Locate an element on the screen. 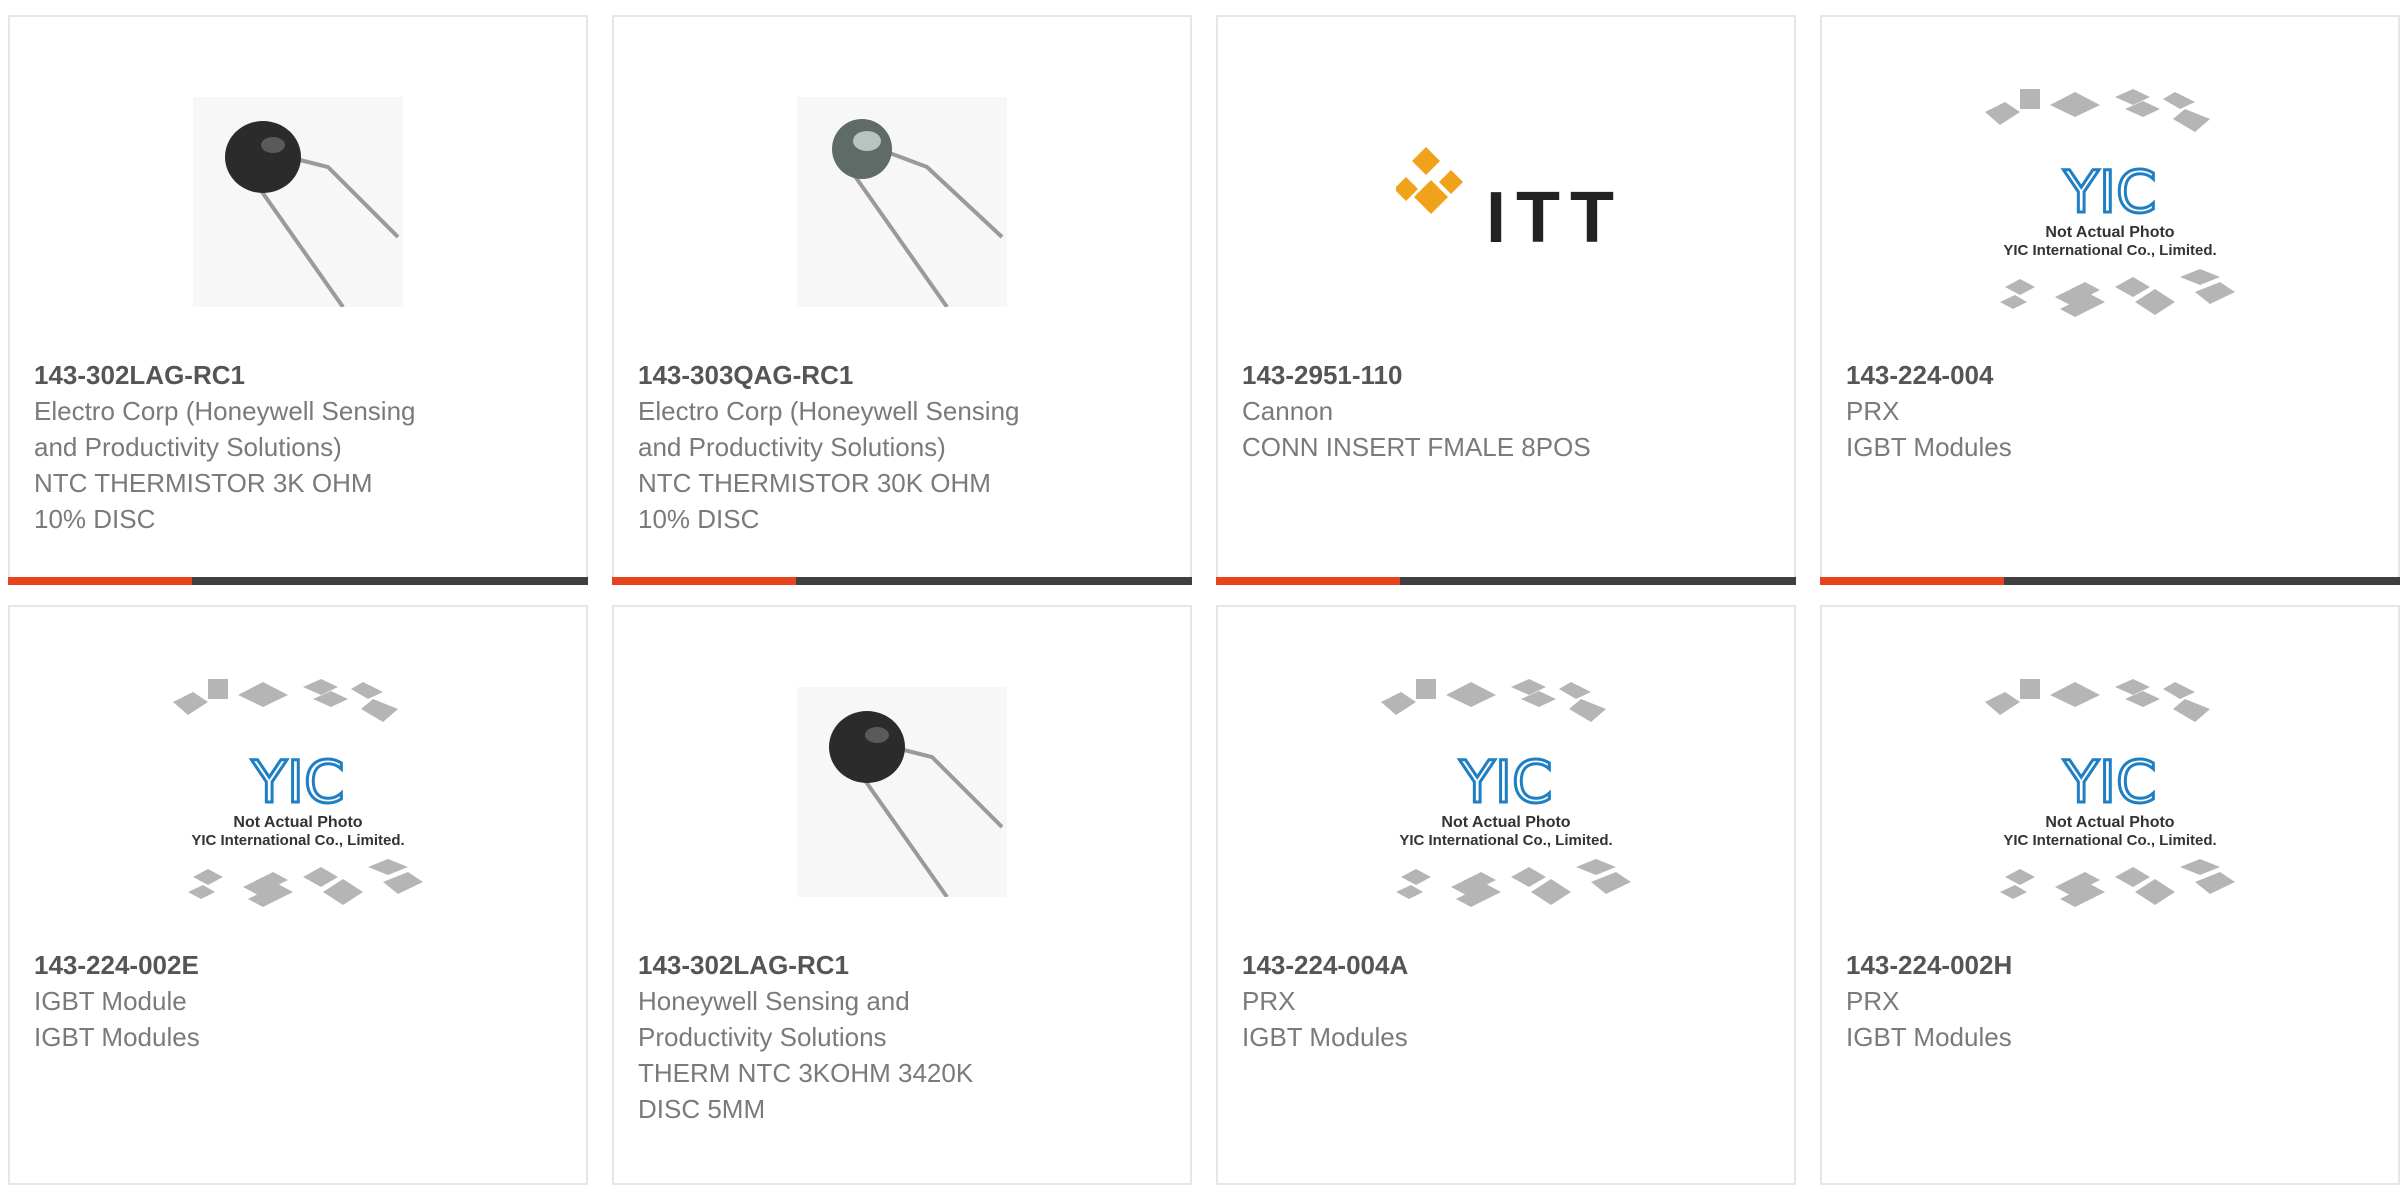 The height and width of the screenshot is (1185, 2400). itt-logo-text: ITT is located at coordinates (1551, 218).